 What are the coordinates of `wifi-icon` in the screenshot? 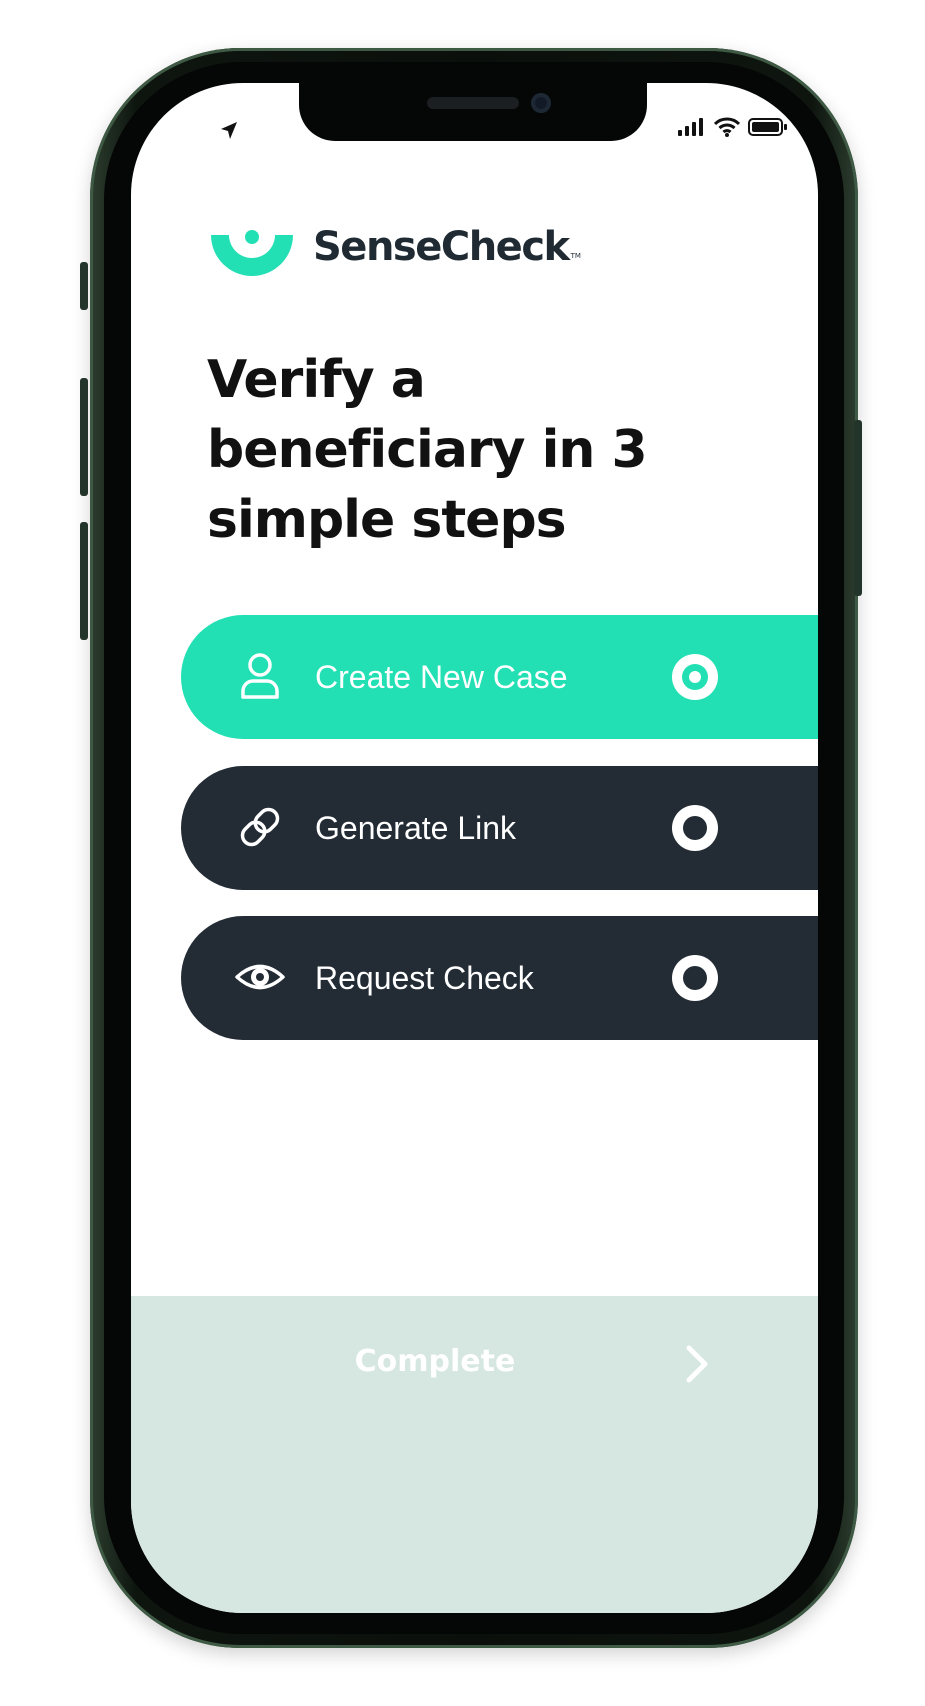 It's located at (727, 127).